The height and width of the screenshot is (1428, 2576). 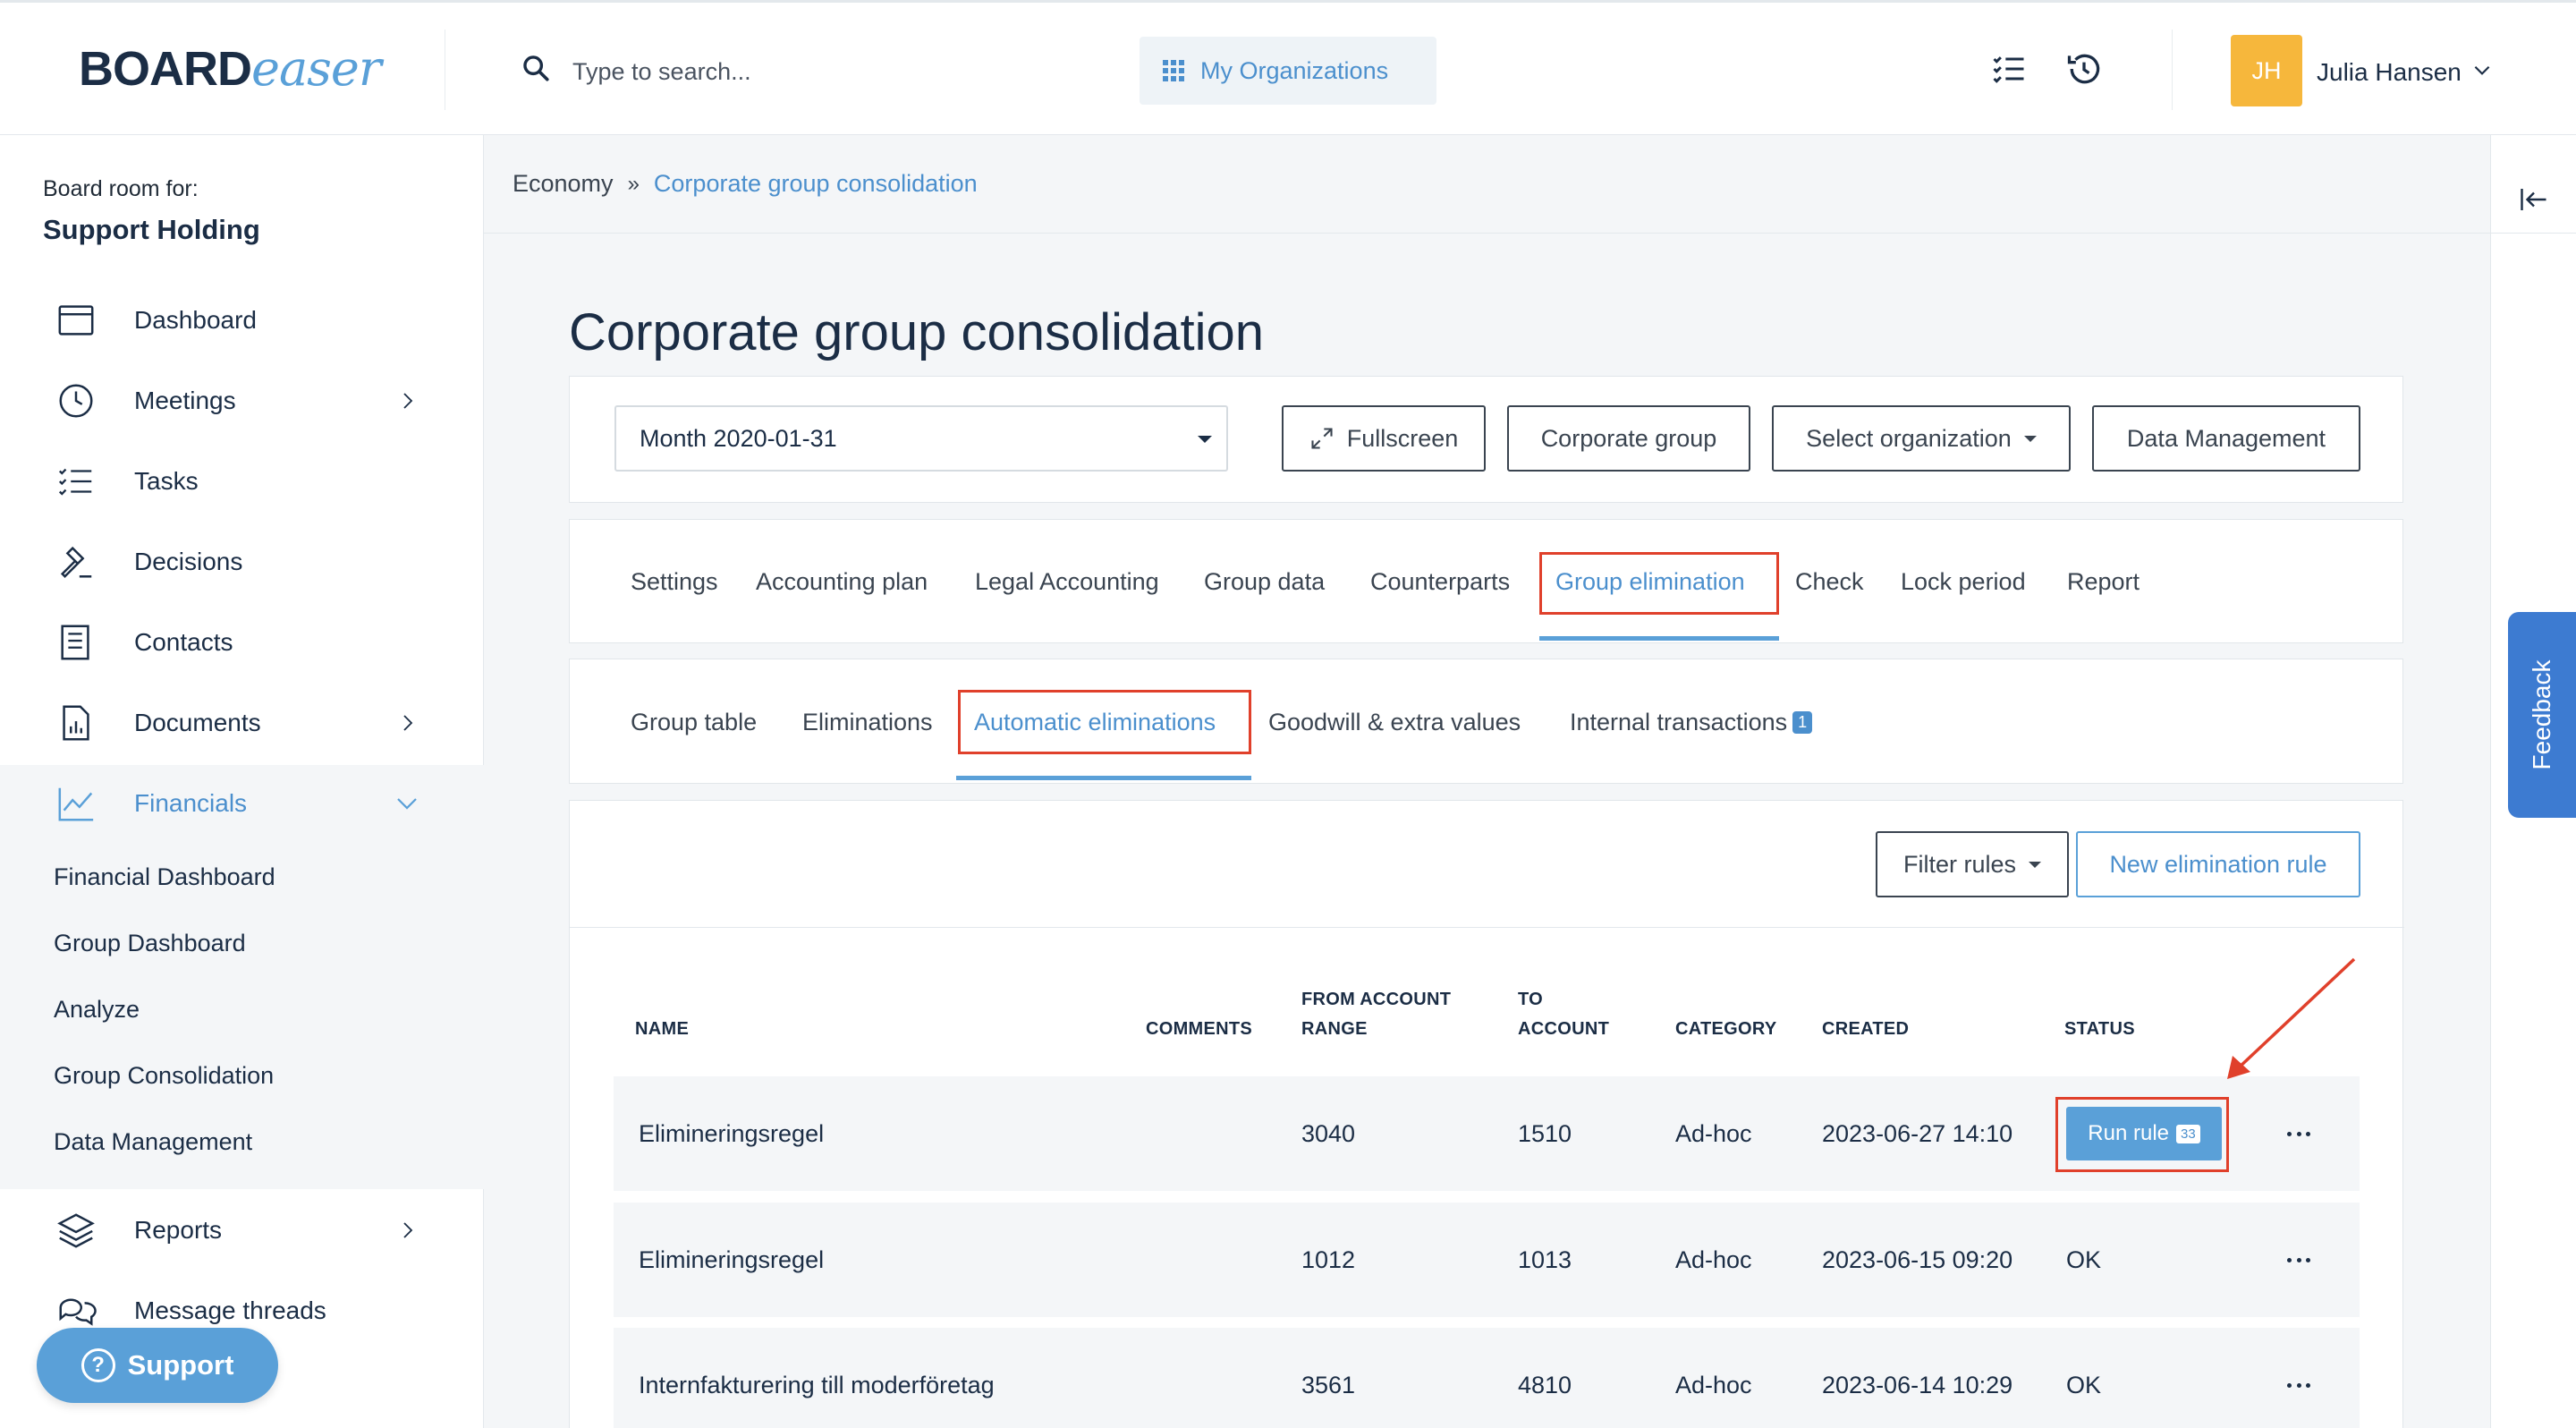 I want to click on sidebar-item-label: Tasks, so click(x=166, y=481).